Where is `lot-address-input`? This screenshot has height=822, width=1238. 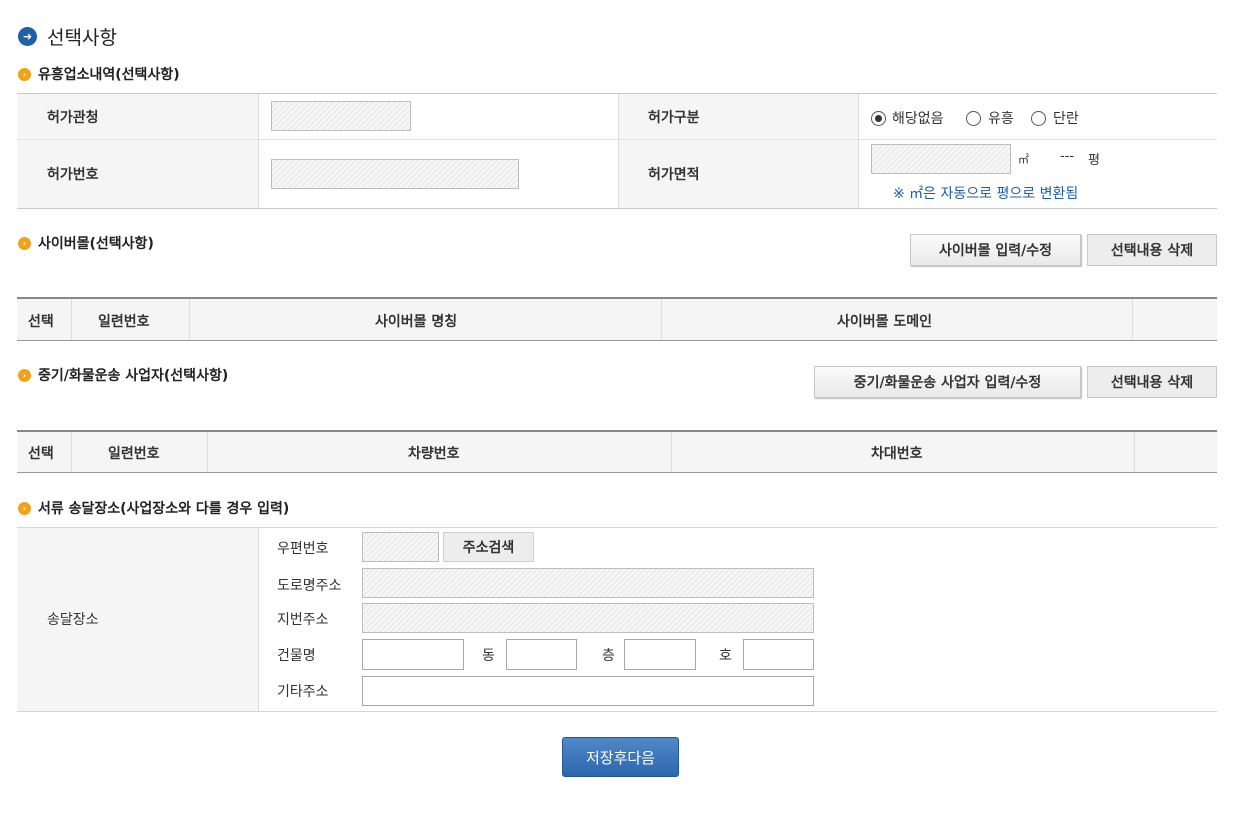
lot-address-input is located at coordinates (588, 618).